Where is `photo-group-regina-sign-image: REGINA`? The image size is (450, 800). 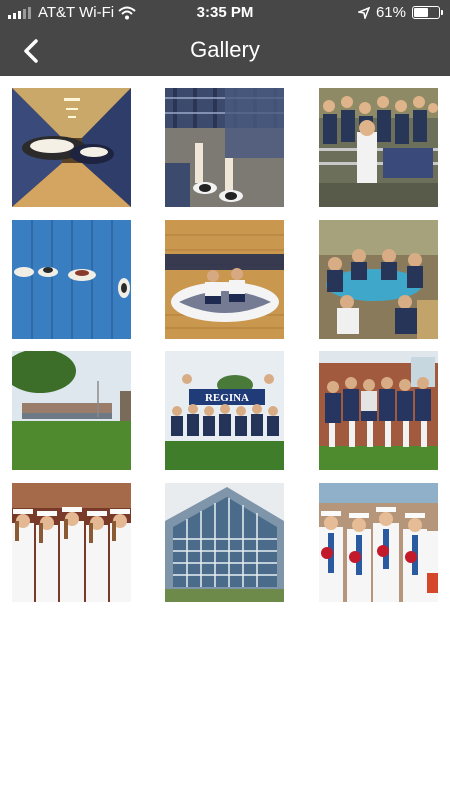 photo-group-regina-sign-image: REGINA is located at coordinates (224, 410).